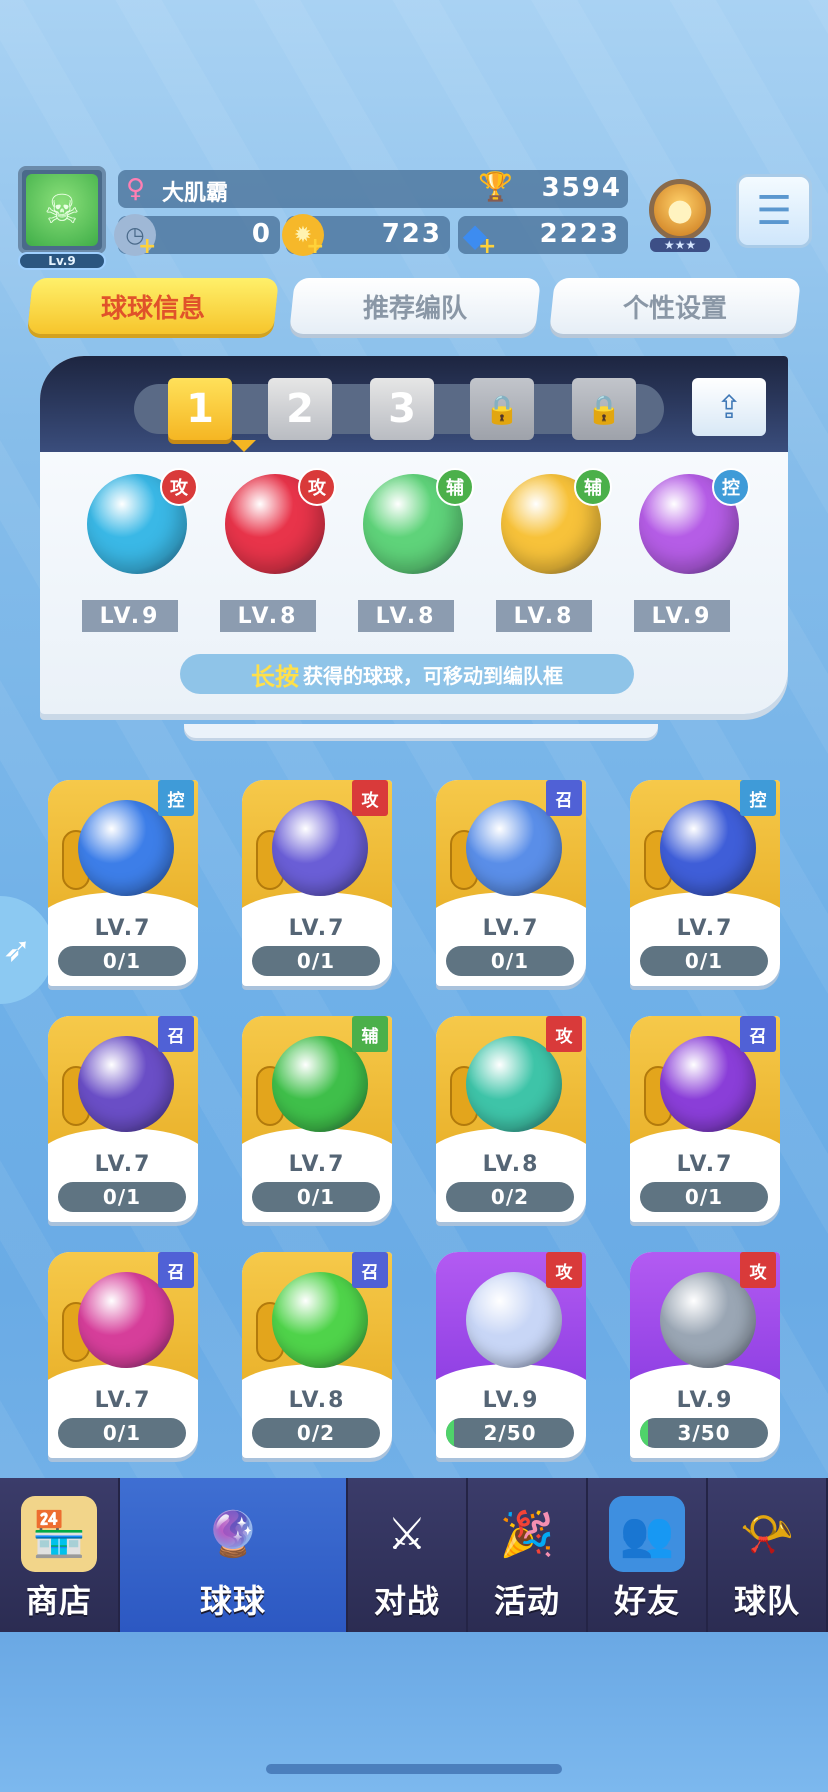  Describe the element at coordinates (317, 1119) in the screenshot. I see `ball-card: 辅 LV.7 0/1` at that location.